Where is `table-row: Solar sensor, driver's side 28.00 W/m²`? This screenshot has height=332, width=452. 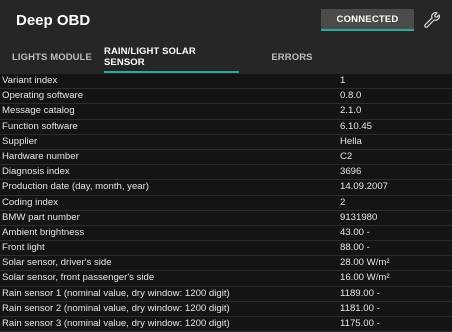 table-row: Solar sensor, driver's side 28.00 W/m² is located at coordinates (226, 264).